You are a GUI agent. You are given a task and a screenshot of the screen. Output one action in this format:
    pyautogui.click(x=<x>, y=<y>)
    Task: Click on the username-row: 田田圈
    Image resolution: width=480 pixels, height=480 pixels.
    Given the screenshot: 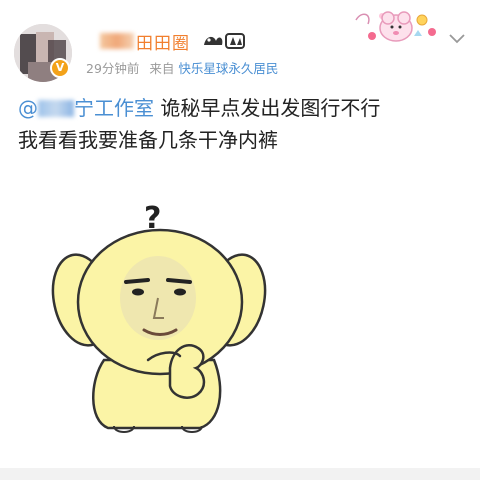 What is the action you would take?
    pyautogui.click(x=174, y=41)
    